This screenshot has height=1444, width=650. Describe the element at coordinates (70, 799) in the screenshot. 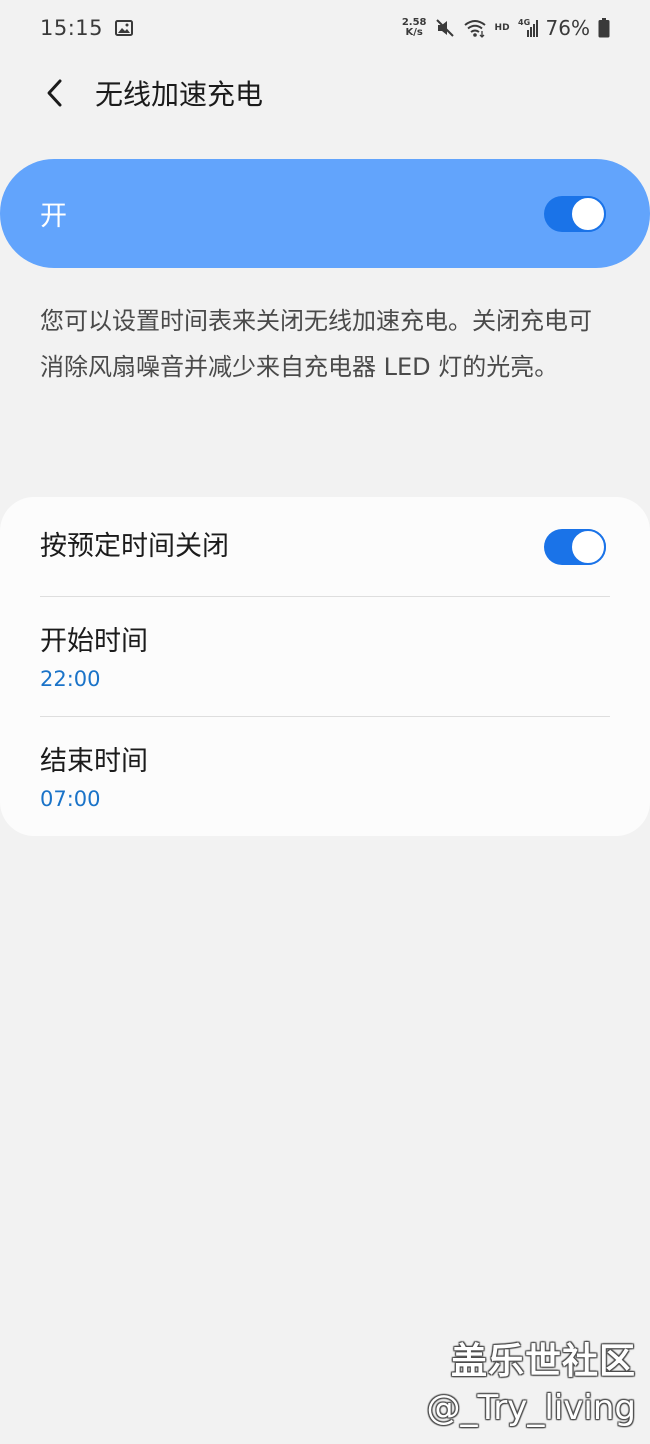

I see `end-time-value: 07:00` at that location.